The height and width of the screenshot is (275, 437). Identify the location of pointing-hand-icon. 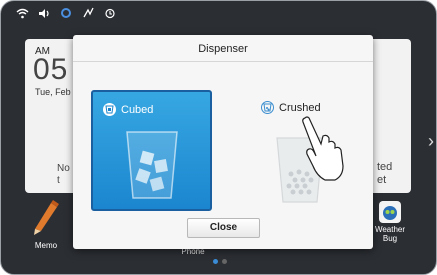
(323, 148).